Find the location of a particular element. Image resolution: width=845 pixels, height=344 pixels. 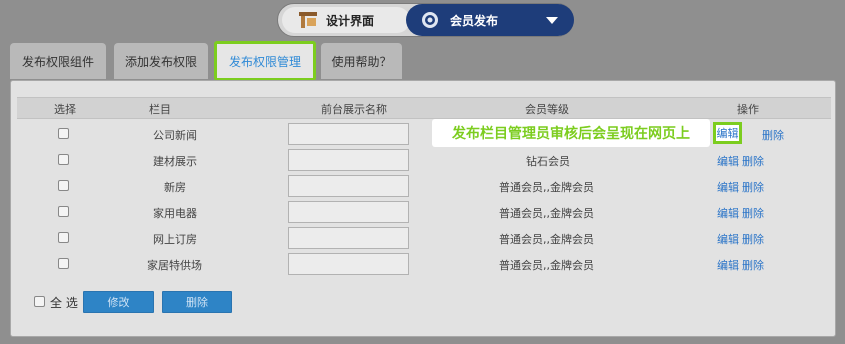

design-icon is located at coordinates (308, 20).